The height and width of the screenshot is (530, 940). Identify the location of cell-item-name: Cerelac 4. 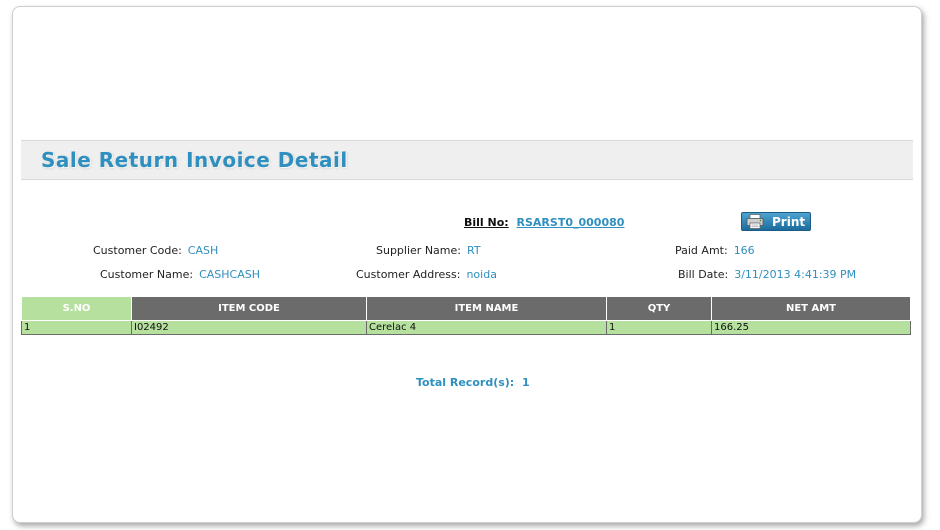
(486, 327).